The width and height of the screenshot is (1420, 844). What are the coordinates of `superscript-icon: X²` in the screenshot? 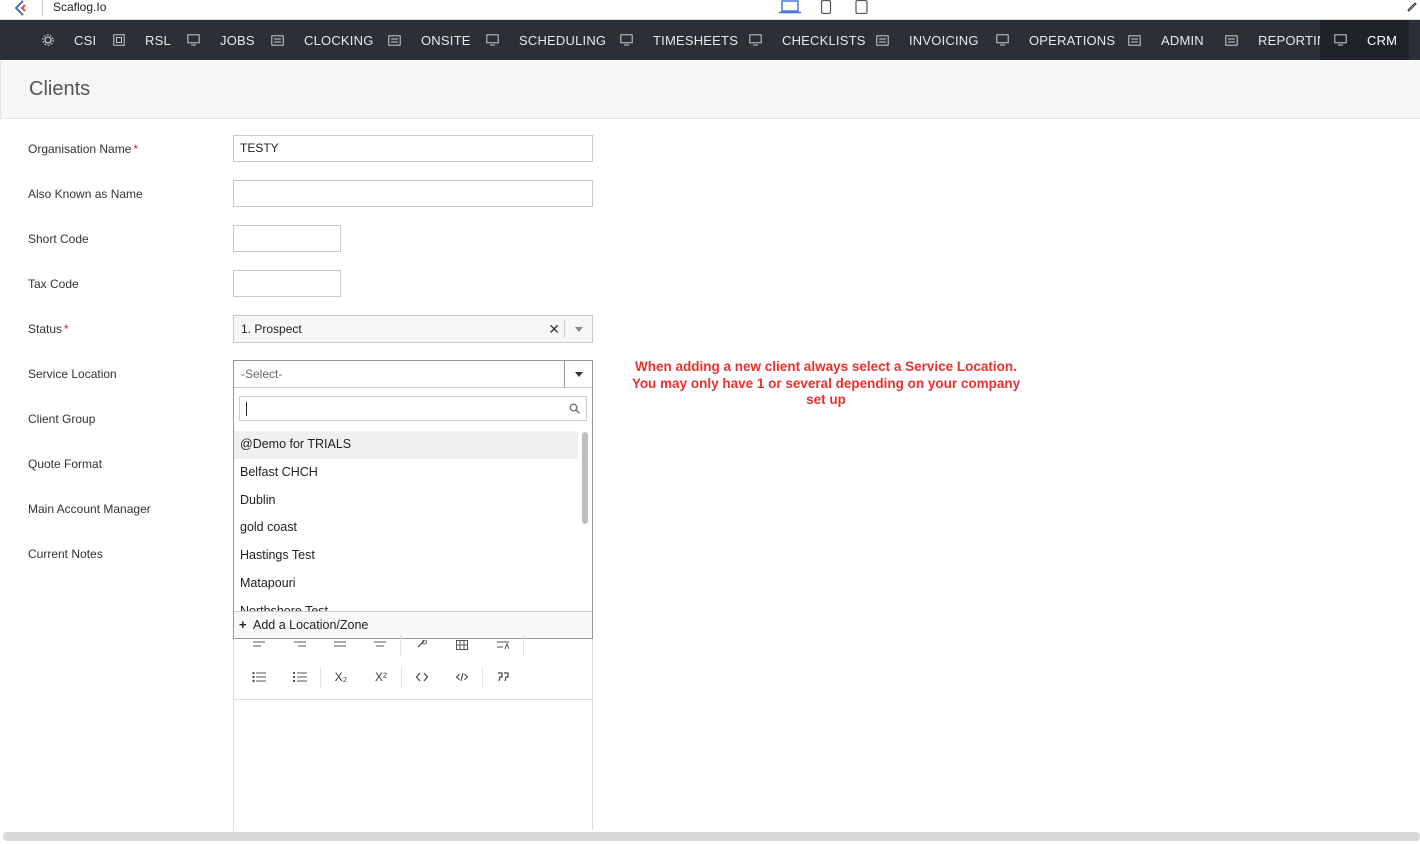 It's located at (381, 677).